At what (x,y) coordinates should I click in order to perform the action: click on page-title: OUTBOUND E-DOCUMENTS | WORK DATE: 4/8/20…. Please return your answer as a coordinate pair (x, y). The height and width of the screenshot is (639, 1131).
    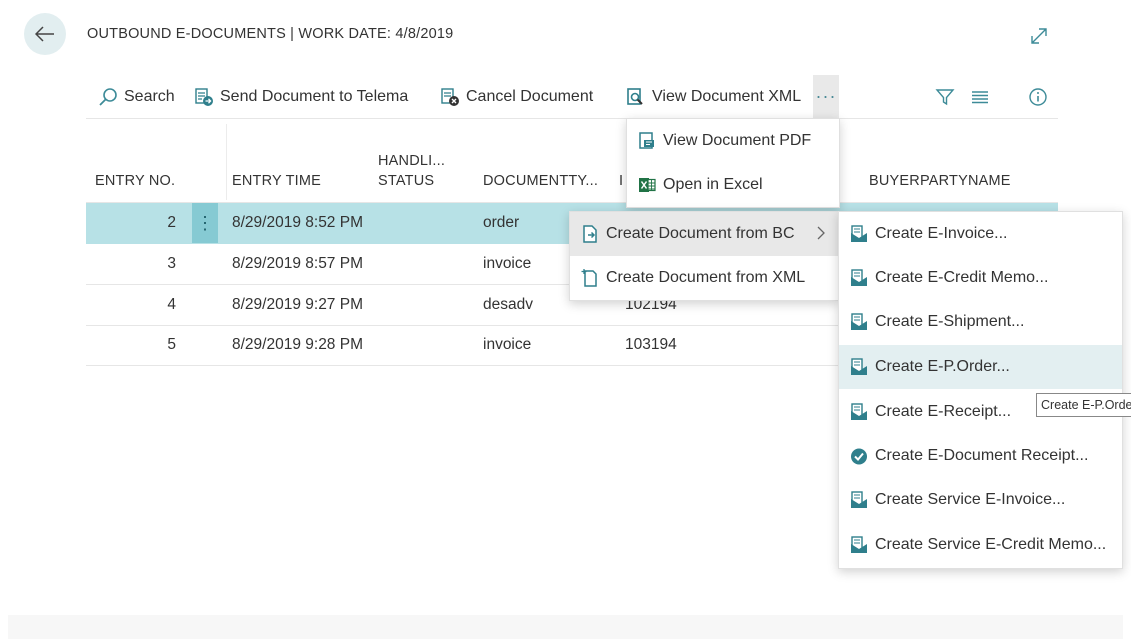
    Looking at the image, I should click on (270, 34).